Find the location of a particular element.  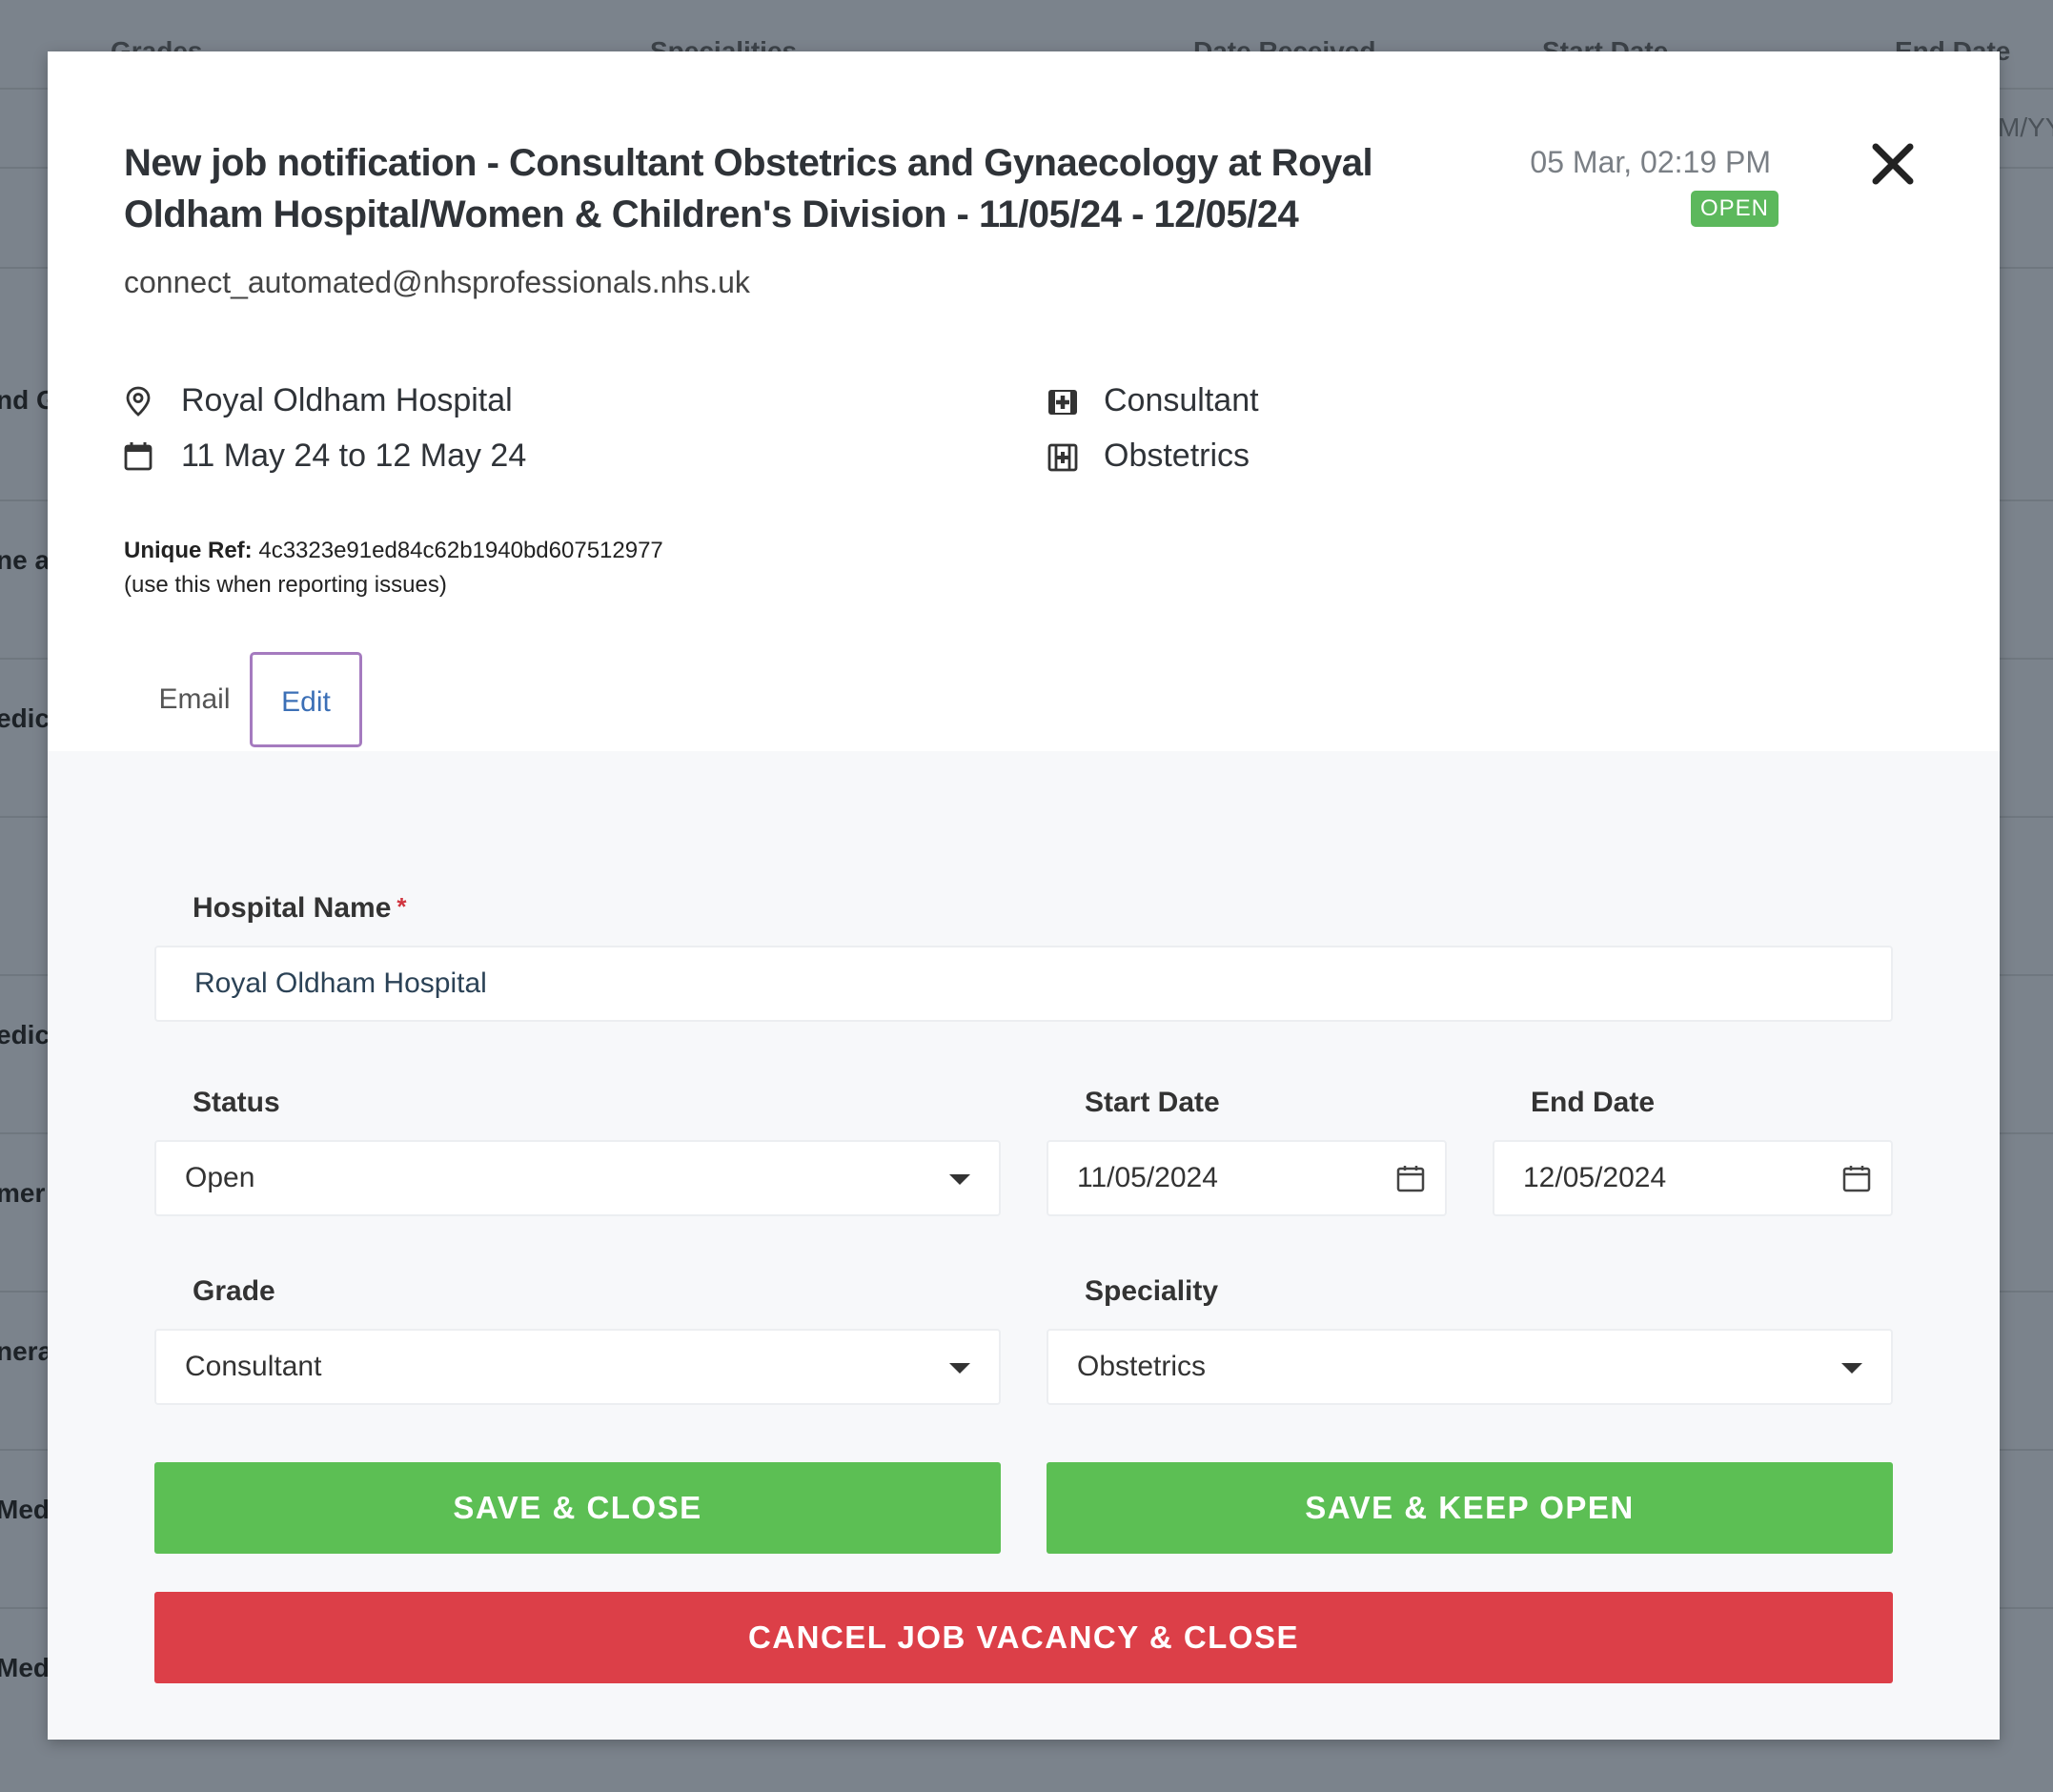

close-button is located at coordinates (1892, 164).